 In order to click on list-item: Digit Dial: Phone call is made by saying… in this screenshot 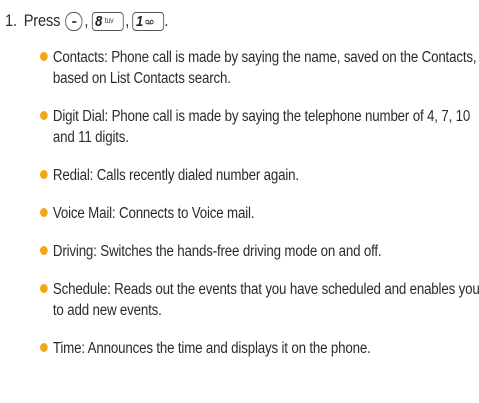, I will do `click(259, 127)`.